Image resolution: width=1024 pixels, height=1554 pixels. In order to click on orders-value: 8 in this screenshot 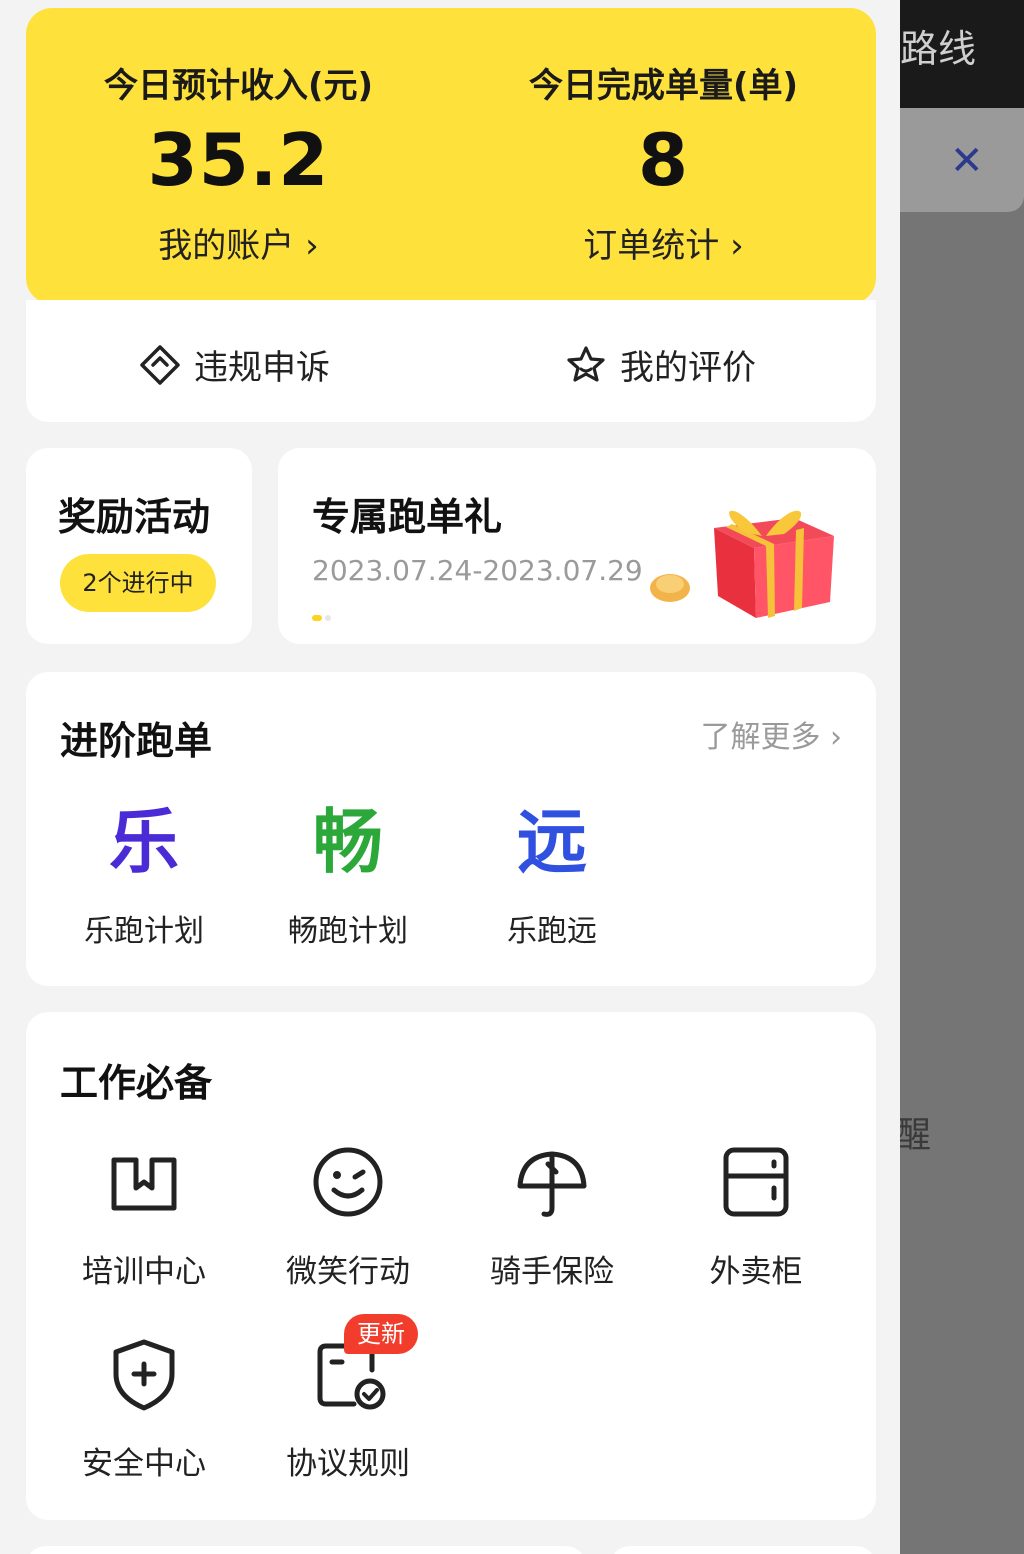, I will do `click(663, 160)`.